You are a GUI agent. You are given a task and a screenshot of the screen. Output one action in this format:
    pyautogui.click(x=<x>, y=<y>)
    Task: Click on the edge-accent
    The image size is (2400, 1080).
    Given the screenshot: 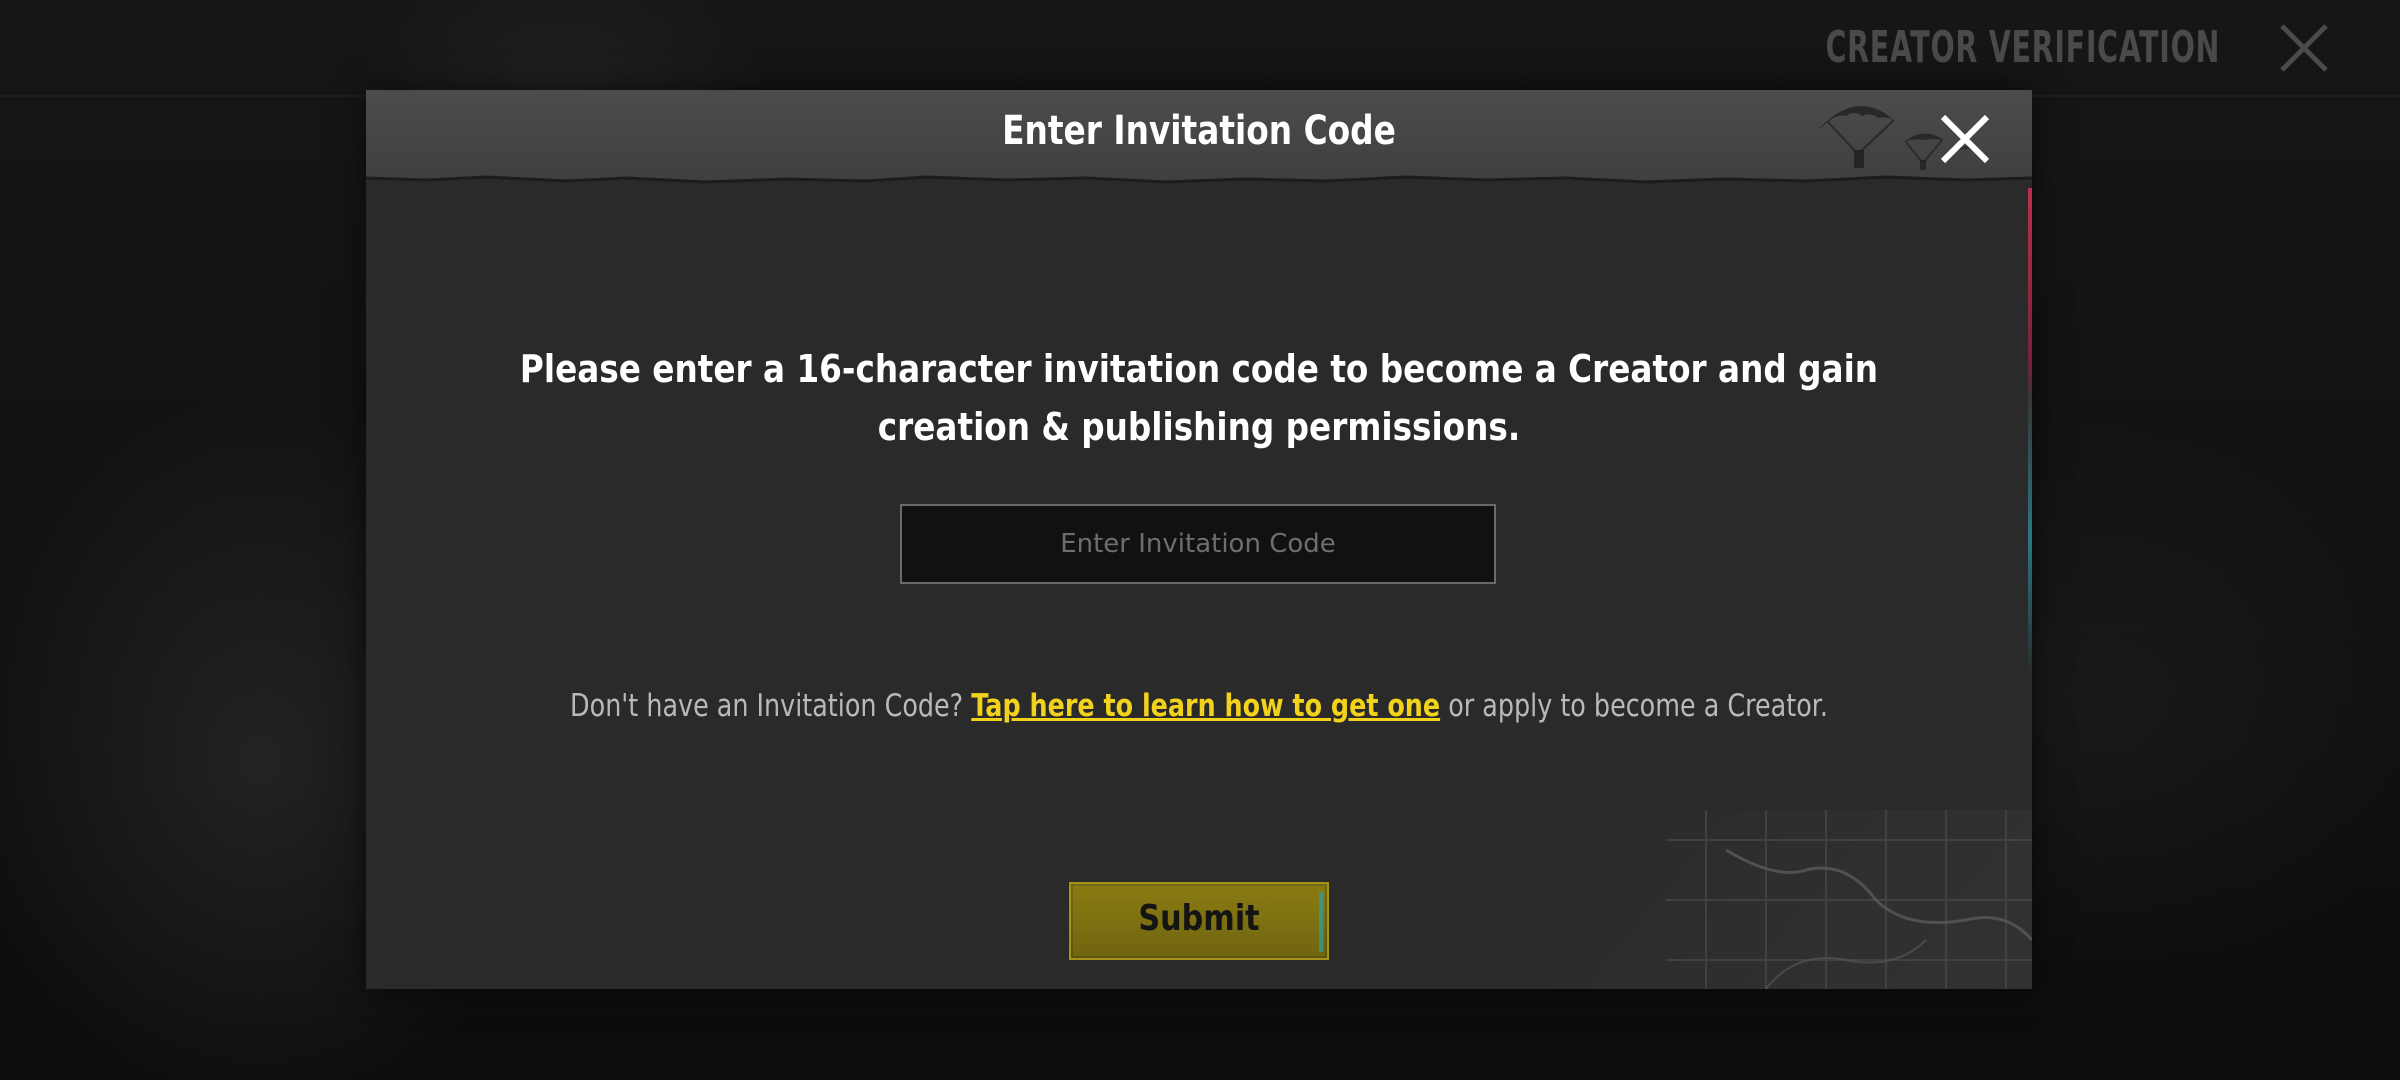 What is the action you would take?
    pyautogui.click(x=2030, y=538)
    